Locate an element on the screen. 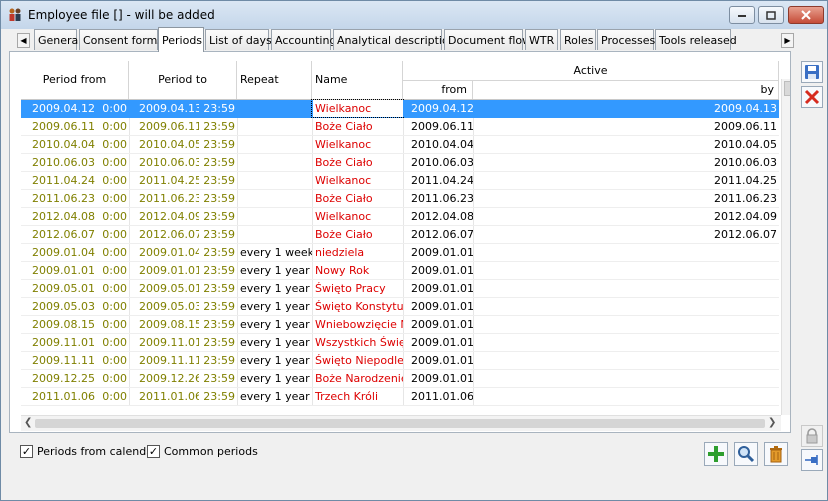  periods-from-calendar-checkbox: ✓ Periods from calendar is located at coordinates (88, 451).